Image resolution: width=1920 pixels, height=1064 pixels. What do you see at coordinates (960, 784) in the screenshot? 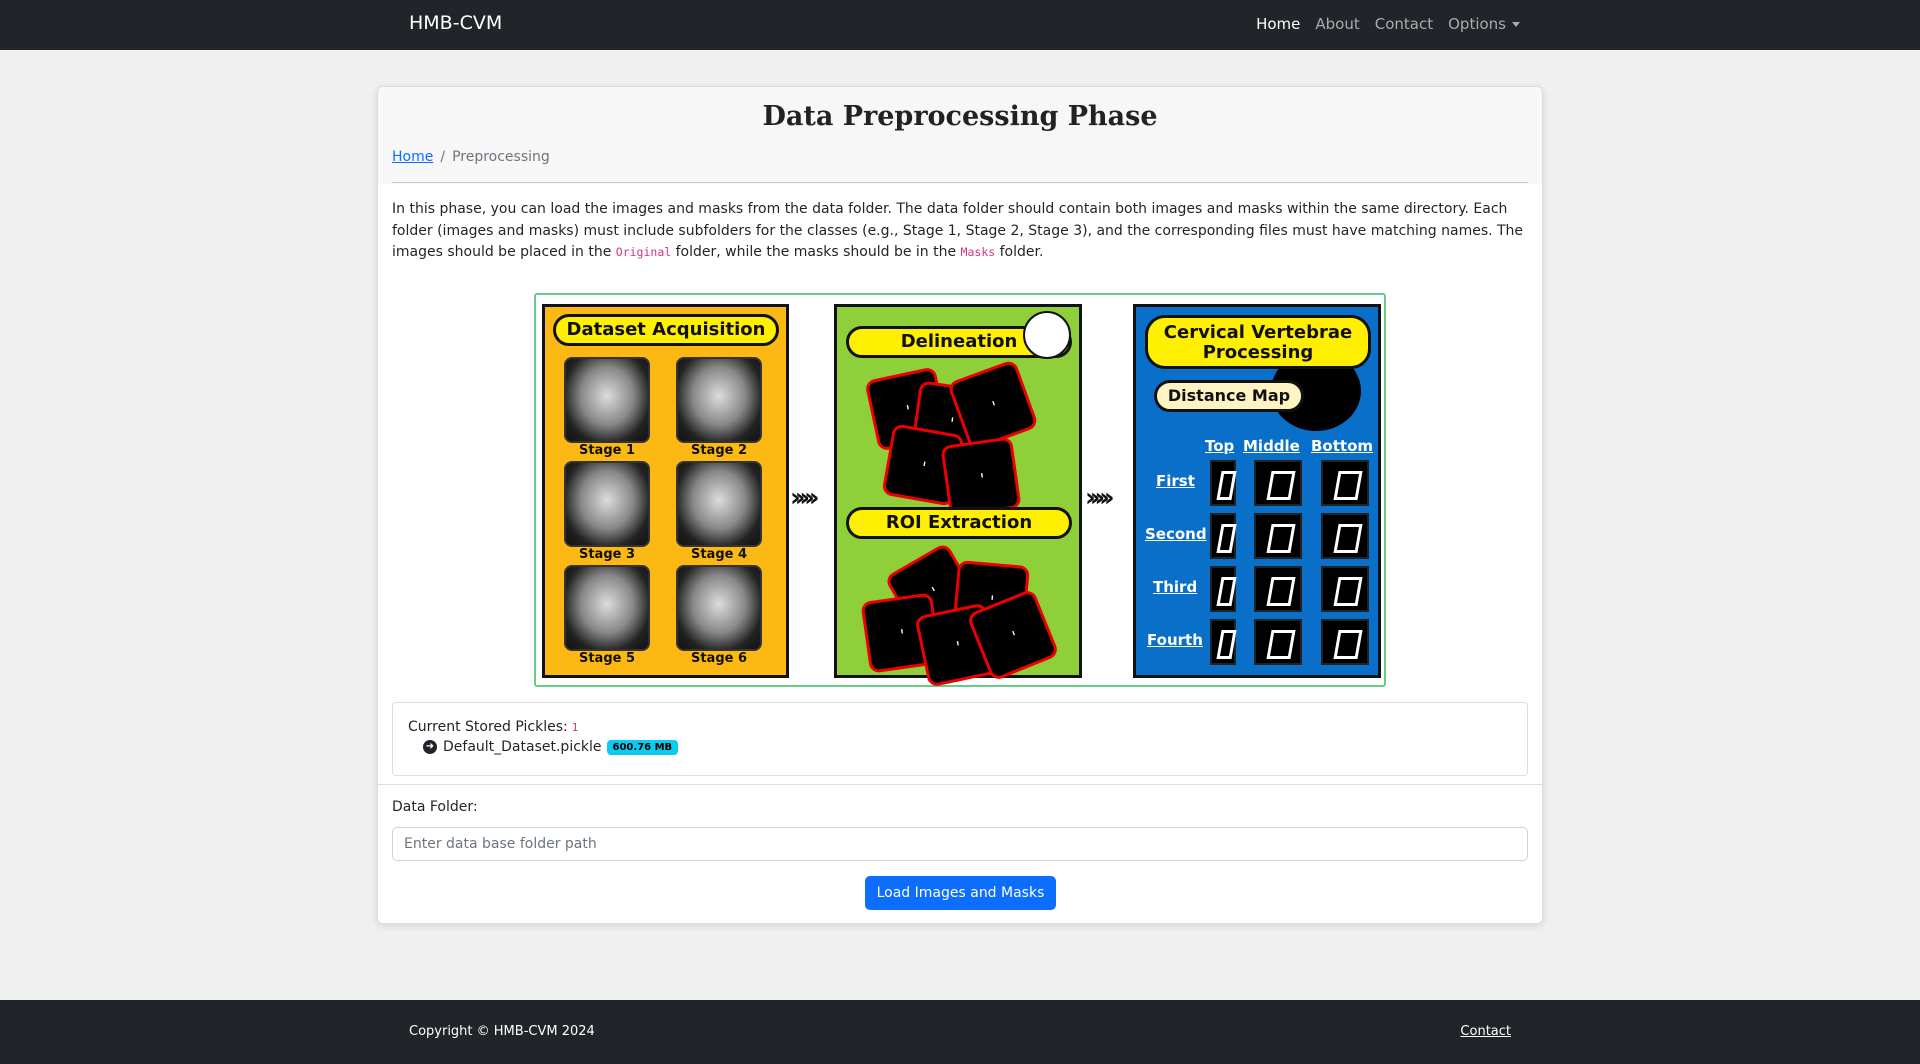
I see `form-divider` at bounding box center [960, 784].